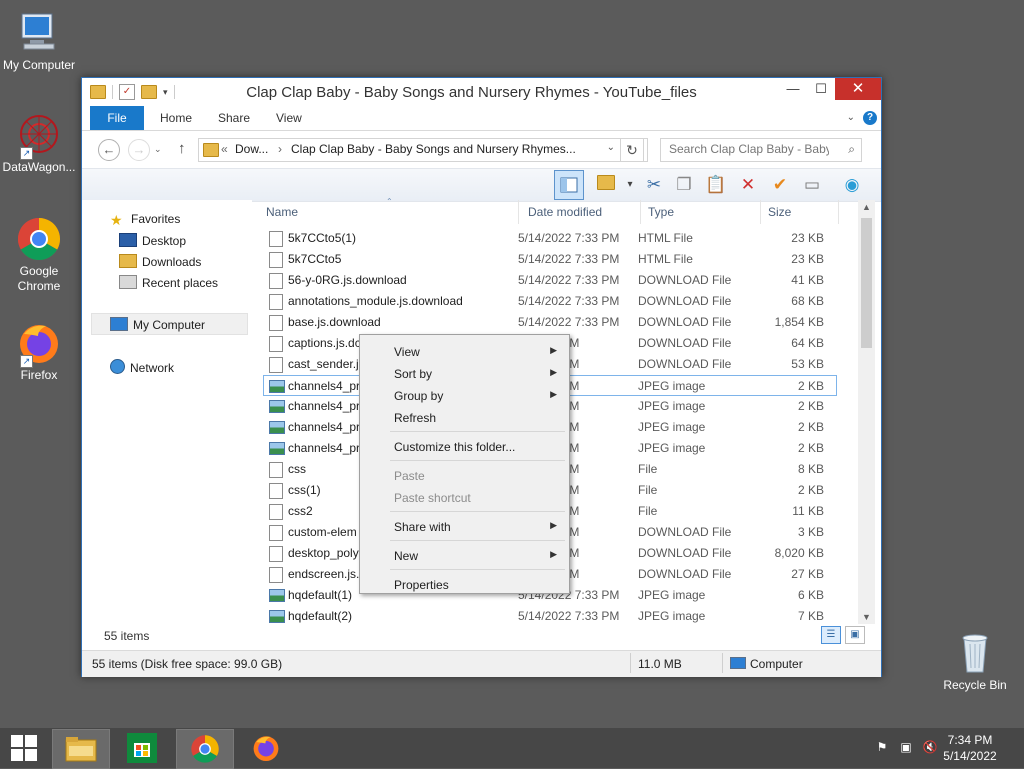 The image size is (1024, 769). What do you see at coordinates (464, 497) in the screenshot?
I see `menu-item-paste-shortcut: Paste shortcut` at bounding box center [464, 497].